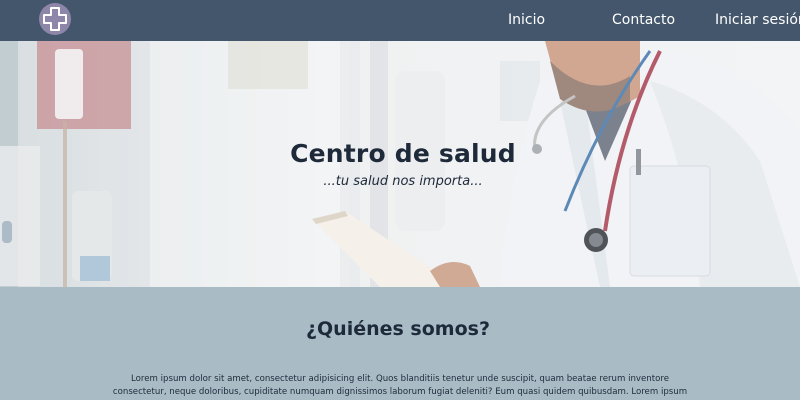  I want to click on nav-link-iniciar-sesion: Iniciar sesión, so click(757, 20).